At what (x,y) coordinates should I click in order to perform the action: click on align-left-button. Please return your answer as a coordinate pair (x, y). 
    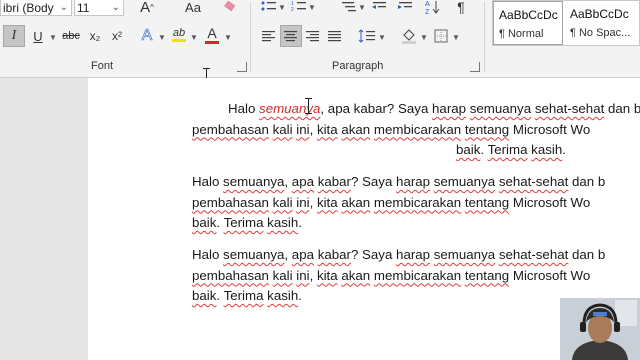
    Looking at the image, I should click on (269, 36).